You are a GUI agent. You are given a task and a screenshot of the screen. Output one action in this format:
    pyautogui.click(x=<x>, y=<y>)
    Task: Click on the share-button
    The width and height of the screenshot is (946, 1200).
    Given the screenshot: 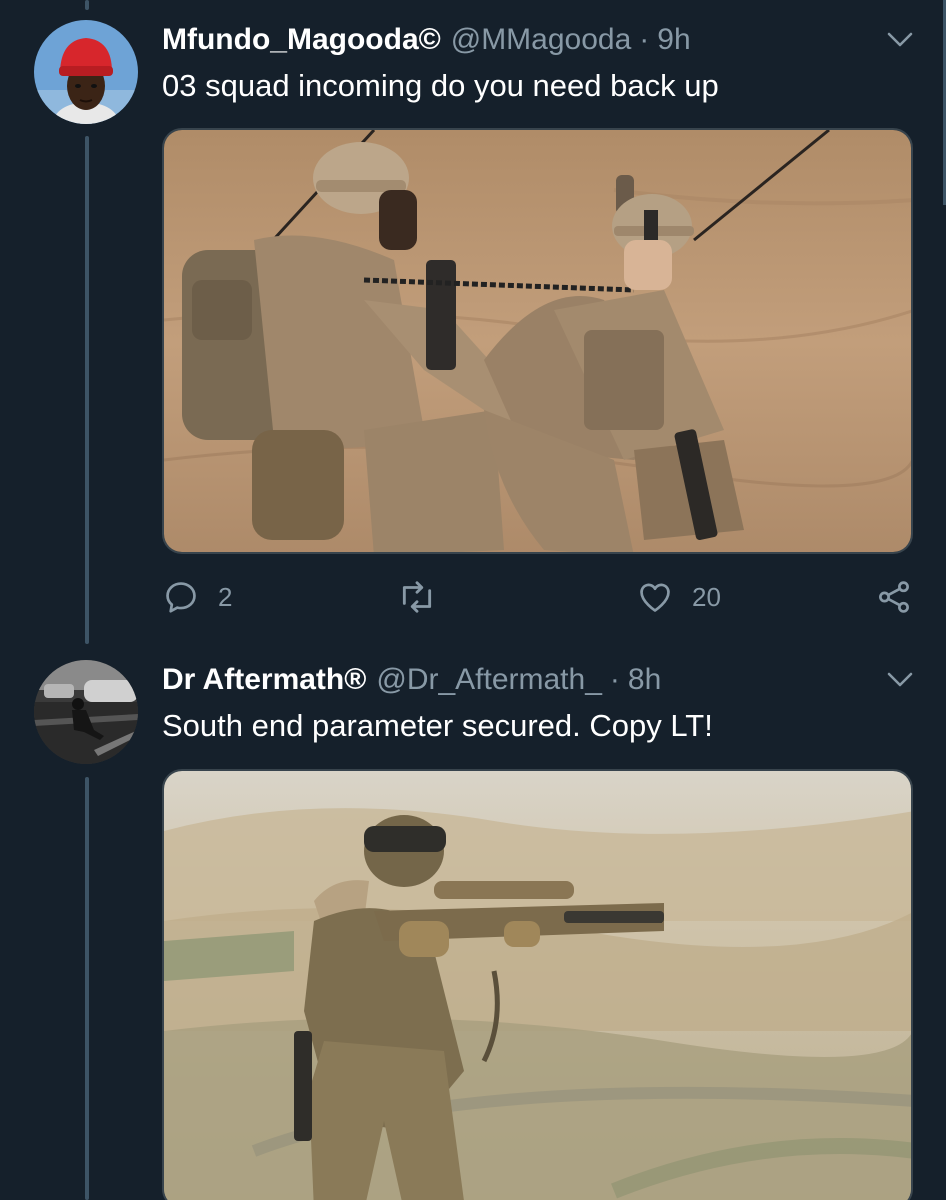 What is the action you would take?
    pyautogui.click(x=894, y=597)
    